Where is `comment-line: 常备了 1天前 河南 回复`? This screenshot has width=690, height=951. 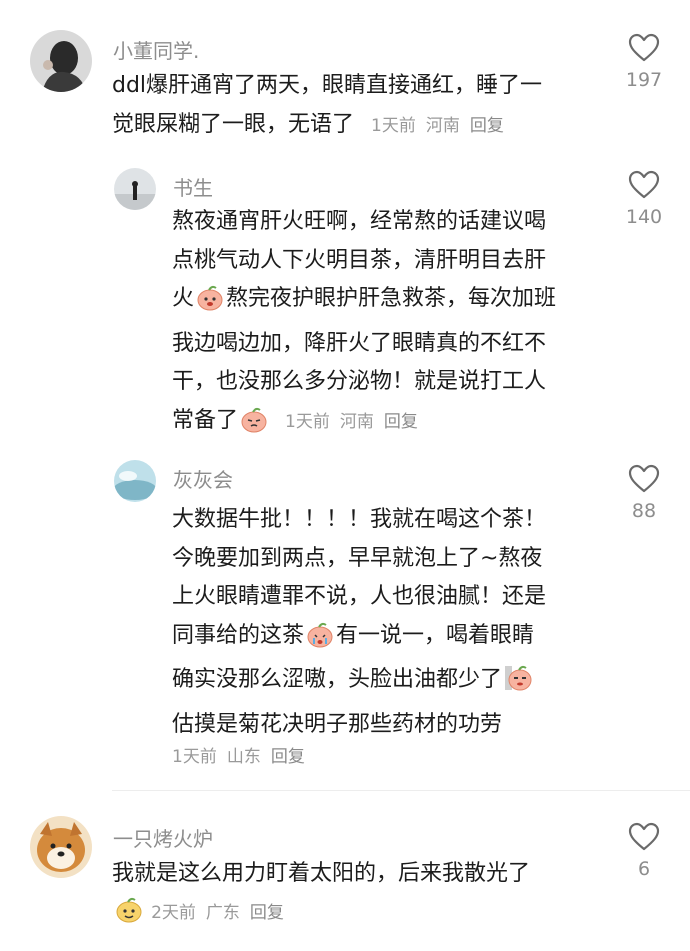
comment-line: 常备了 1天前 河南 回复 is located at coordinates (392, 424).